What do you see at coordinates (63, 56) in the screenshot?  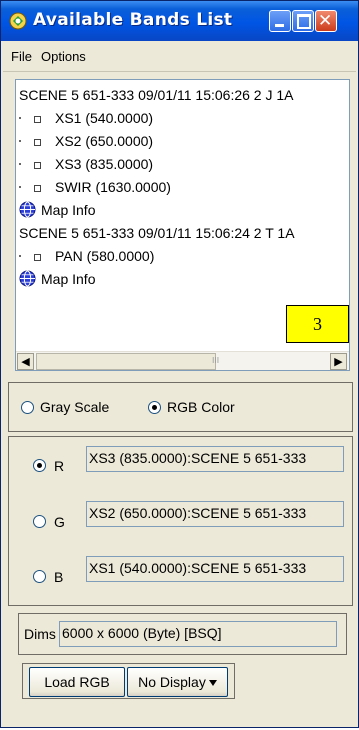 I see `menu-options: Options` at bounding box center [63, 56].